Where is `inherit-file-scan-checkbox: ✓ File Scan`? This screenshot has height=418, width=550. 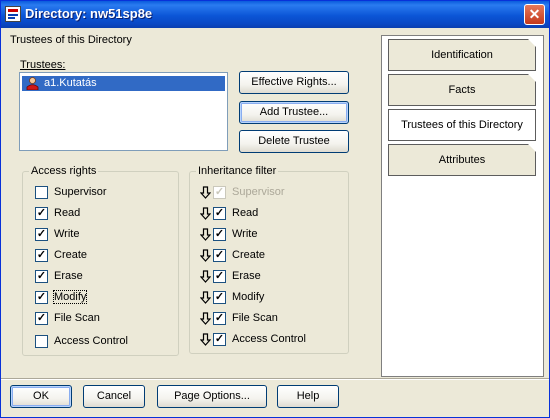
inherit-file-scan-checkbox: ✓ File Scan is located at coordinates (270, 319).